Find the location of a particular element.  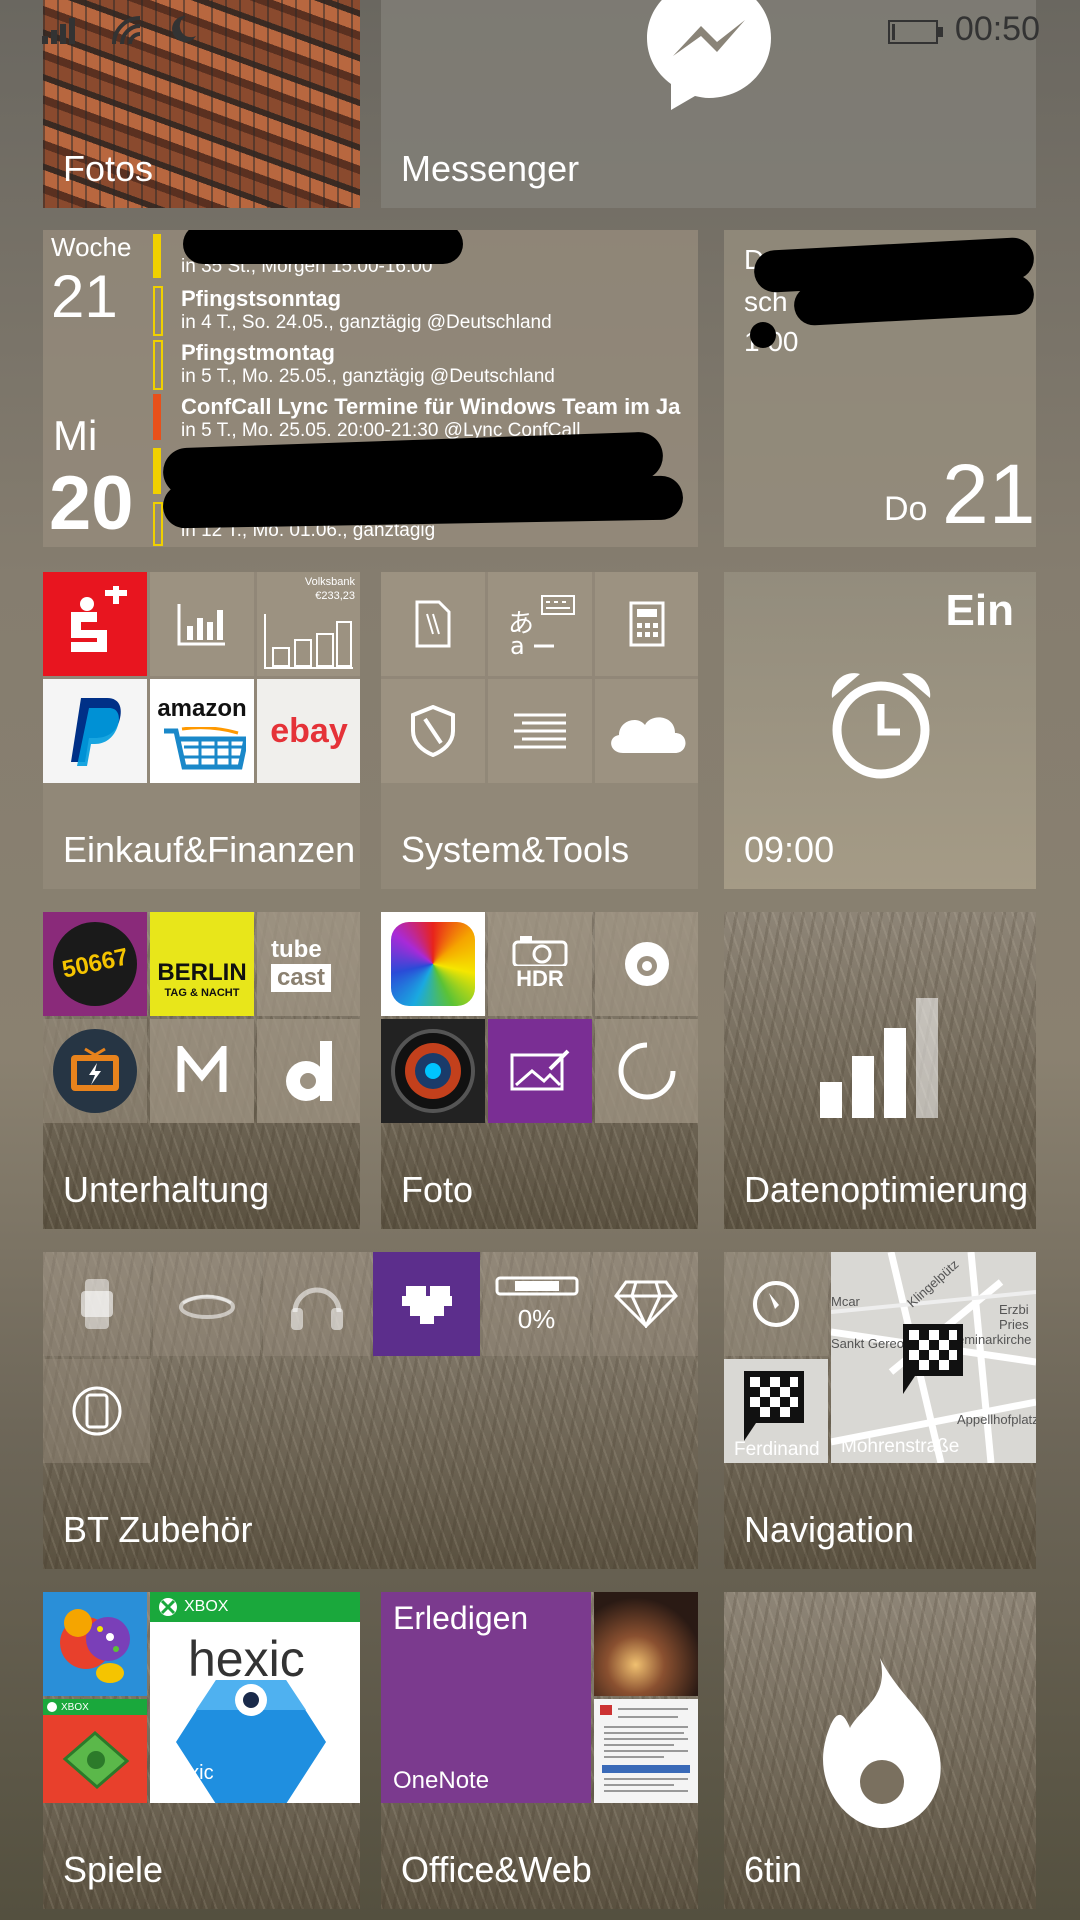

tubecast-line1: tube is located at coordinates (296, 949).